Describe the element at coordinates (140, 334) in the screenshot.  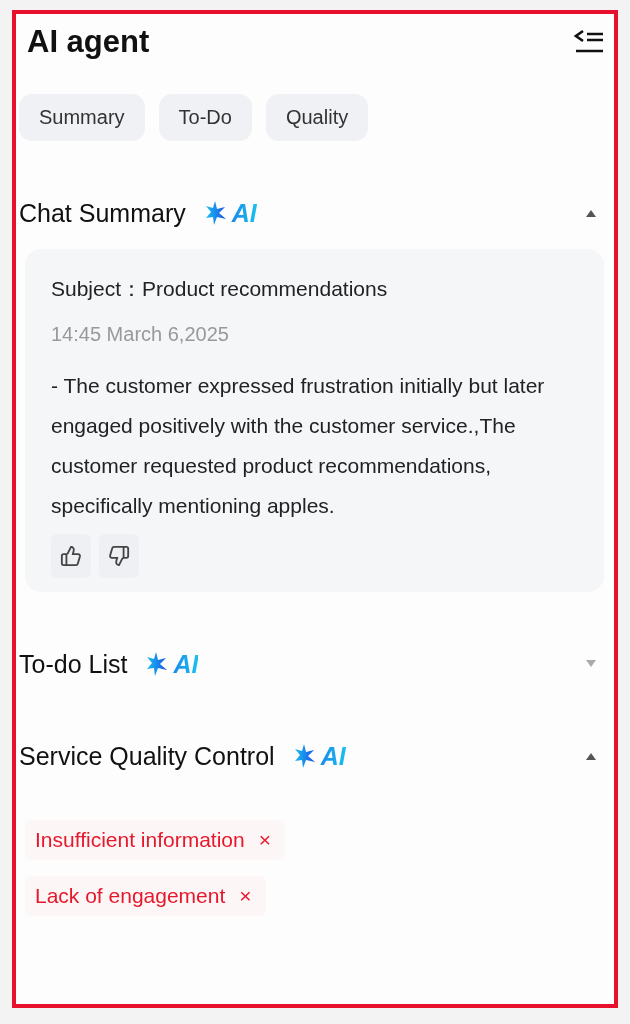
I see `summary-time: 14:45 March 6,2025` at that location.